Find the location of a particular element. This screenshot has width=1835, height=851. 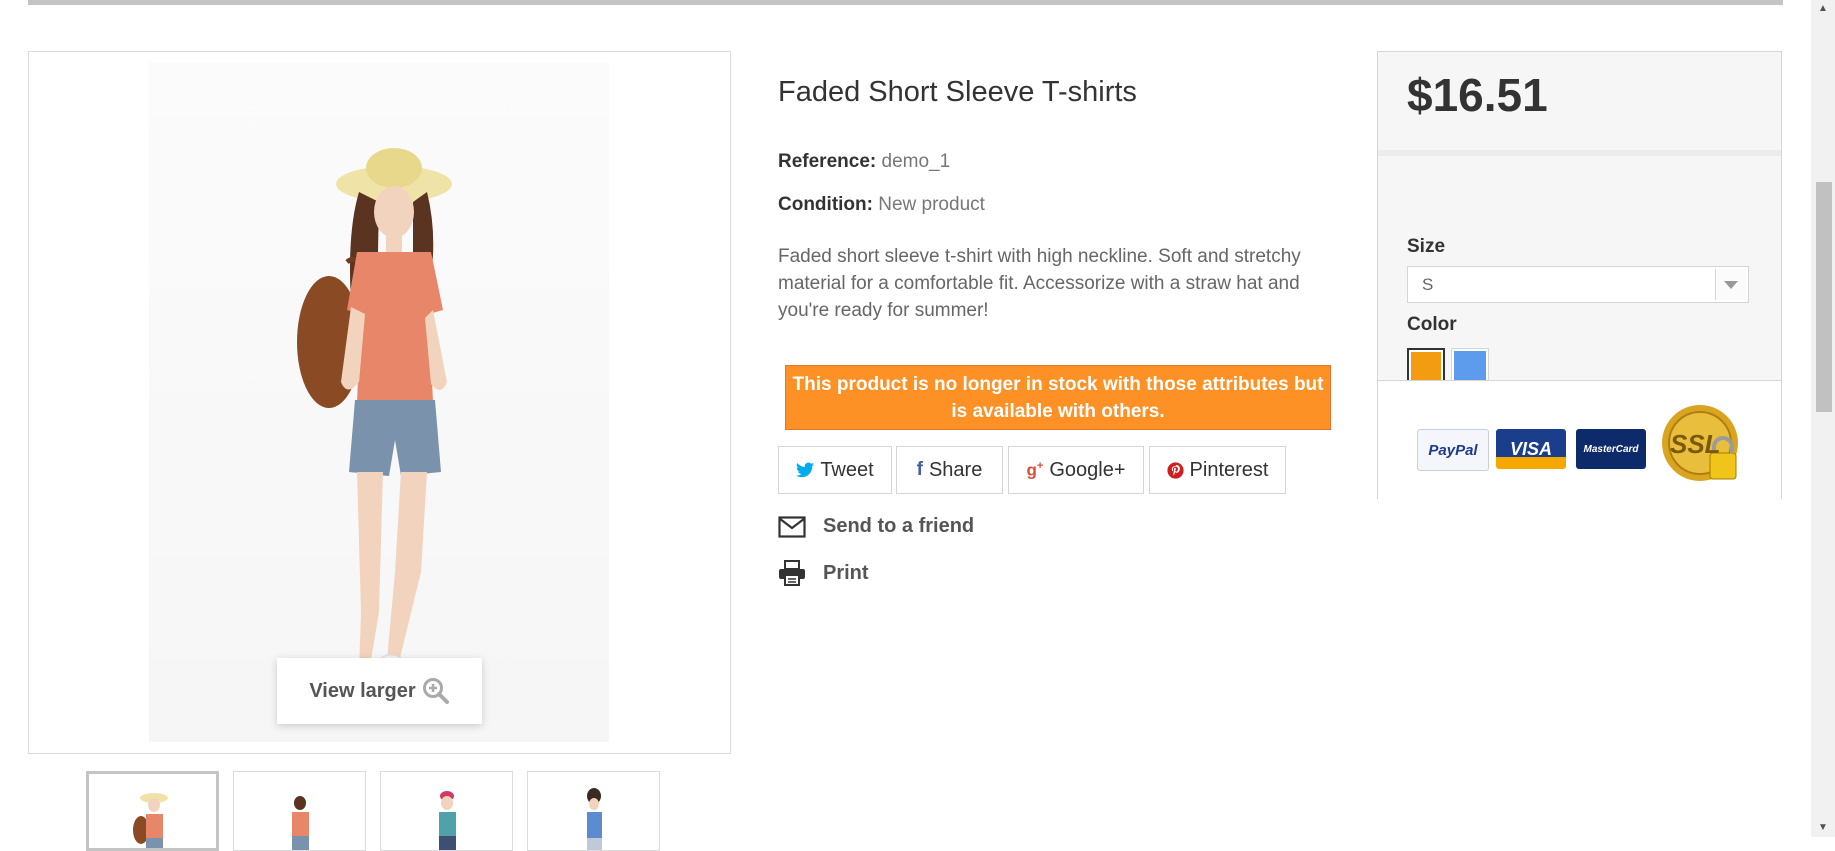

price-header: $16.51 is located at coordinates (1579, 101).